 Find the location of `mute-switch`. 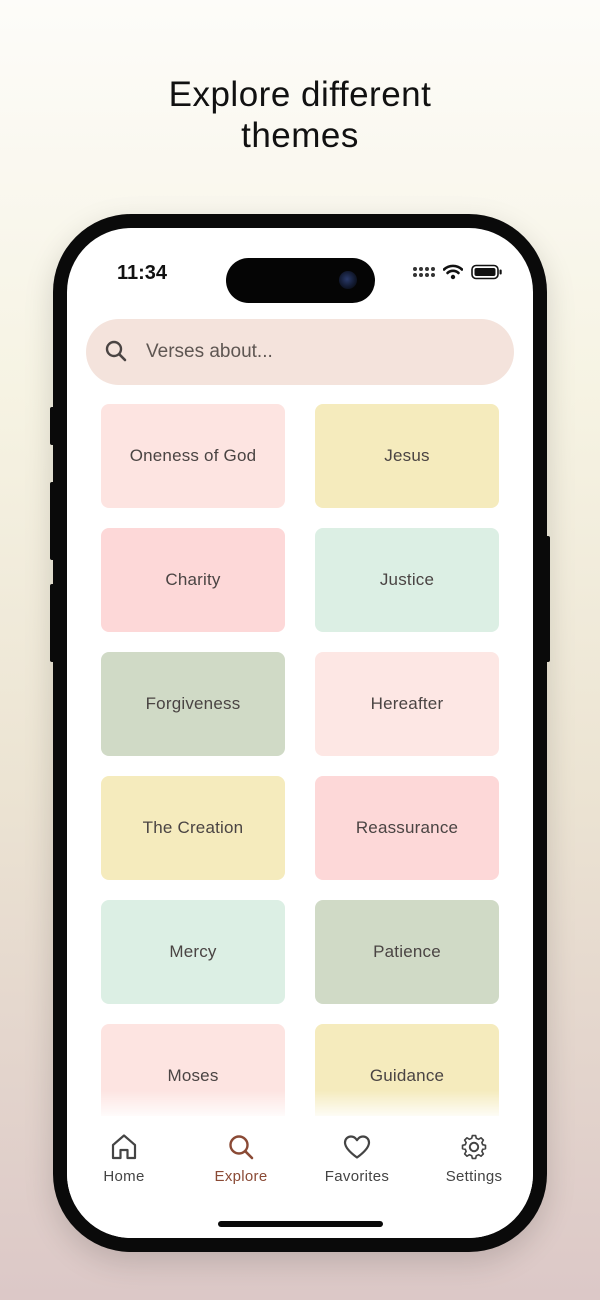

mute-switch is located at coordinates (52, 426).